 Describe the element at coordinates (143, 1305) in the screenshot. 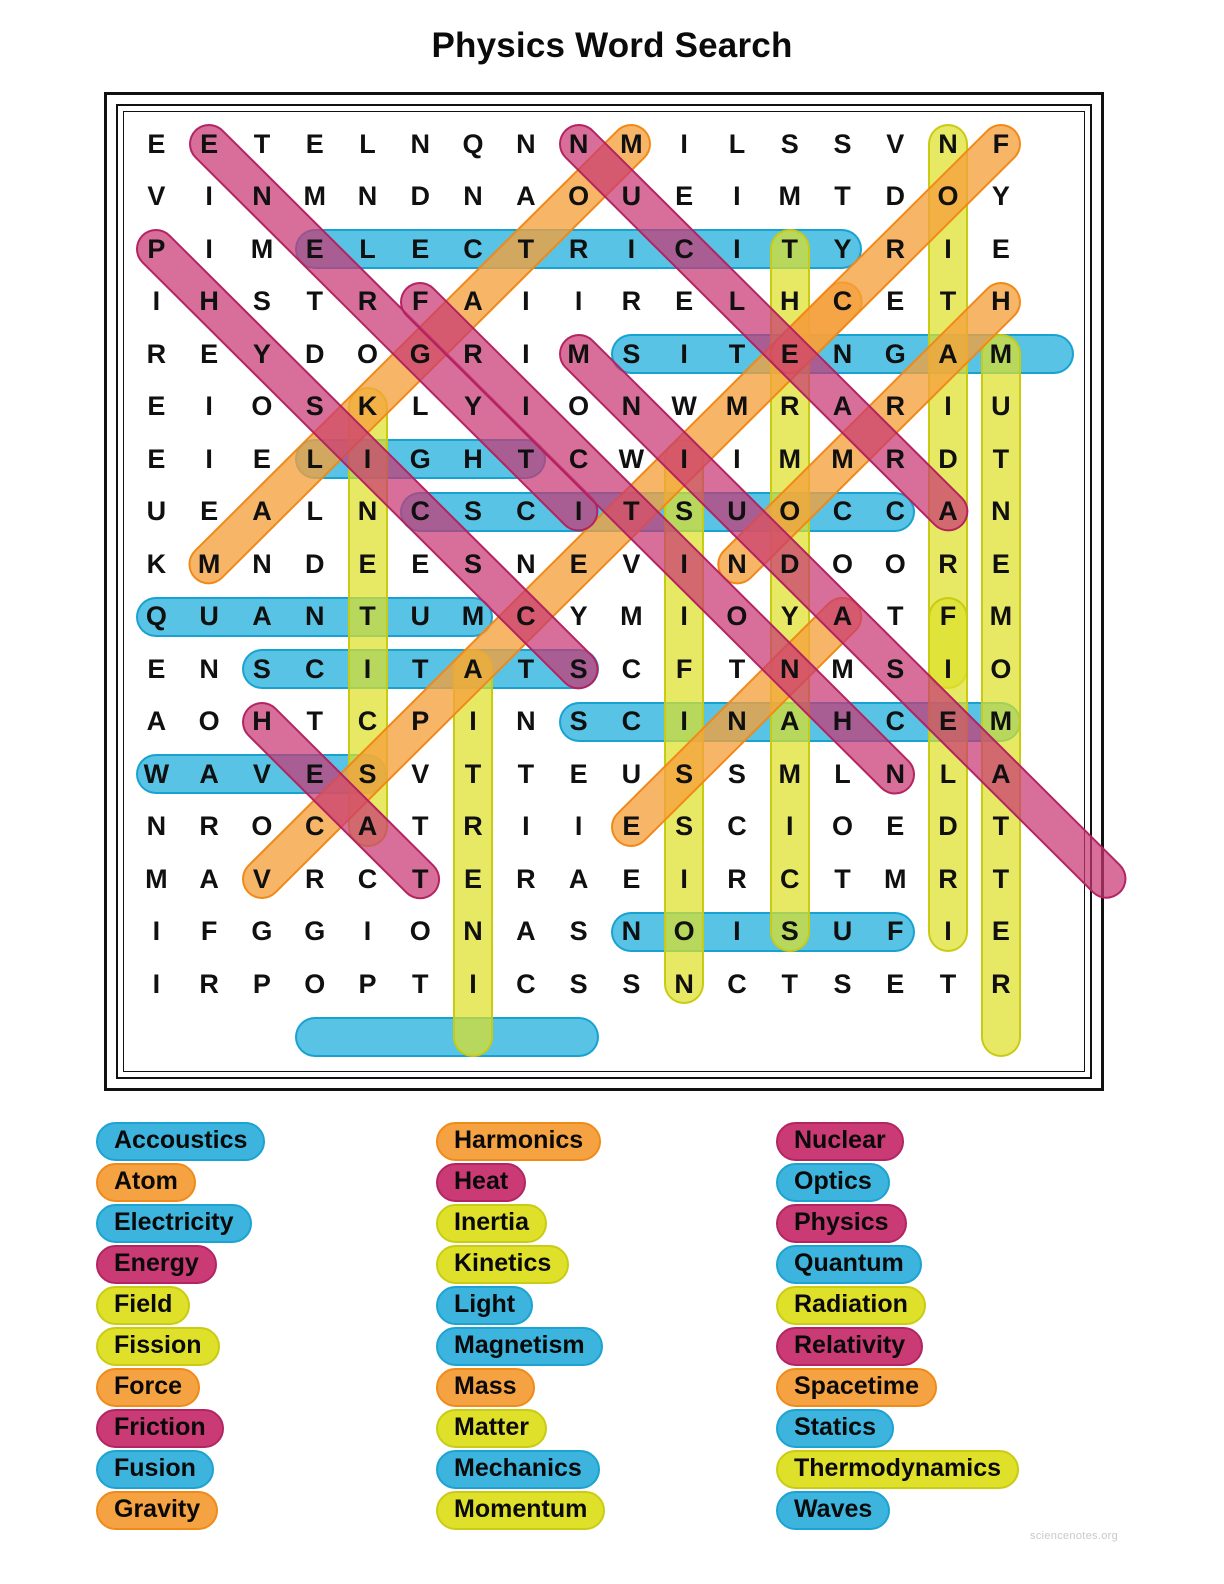

I see `word-pill-field: Field` at that location.